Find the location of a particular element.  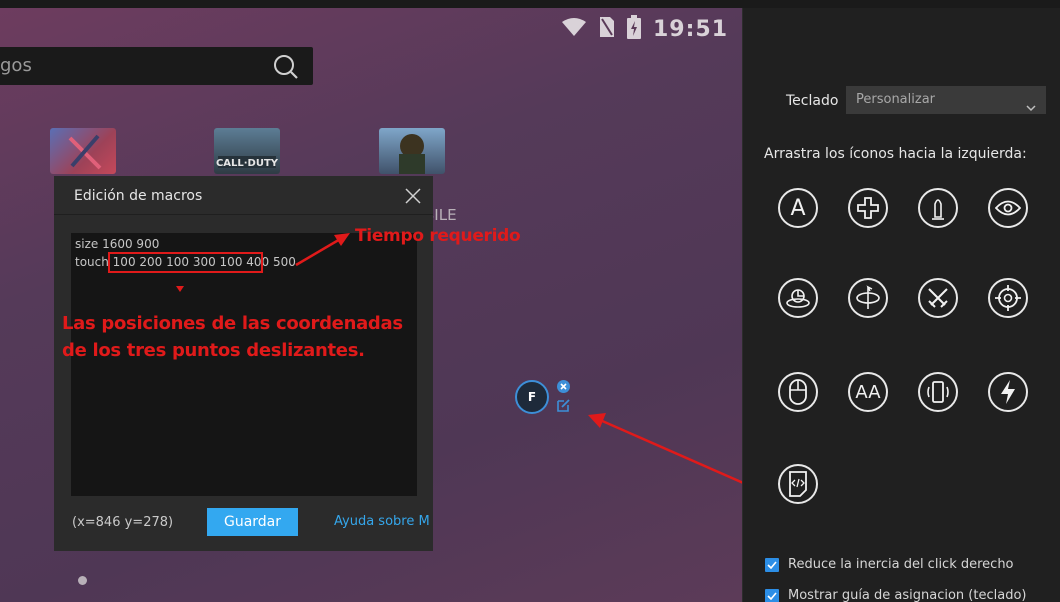

cursor-coordinates: (x=846 y=278) is located at coordinates (123, 522).